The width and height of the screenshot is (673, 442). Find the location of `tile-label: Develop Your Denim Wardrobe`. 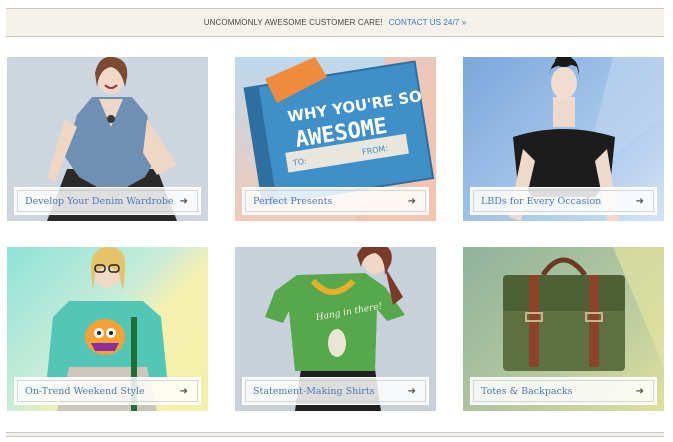

tile-label: Develop Your Denim Wardrobe is located at coordinates (99, 201).